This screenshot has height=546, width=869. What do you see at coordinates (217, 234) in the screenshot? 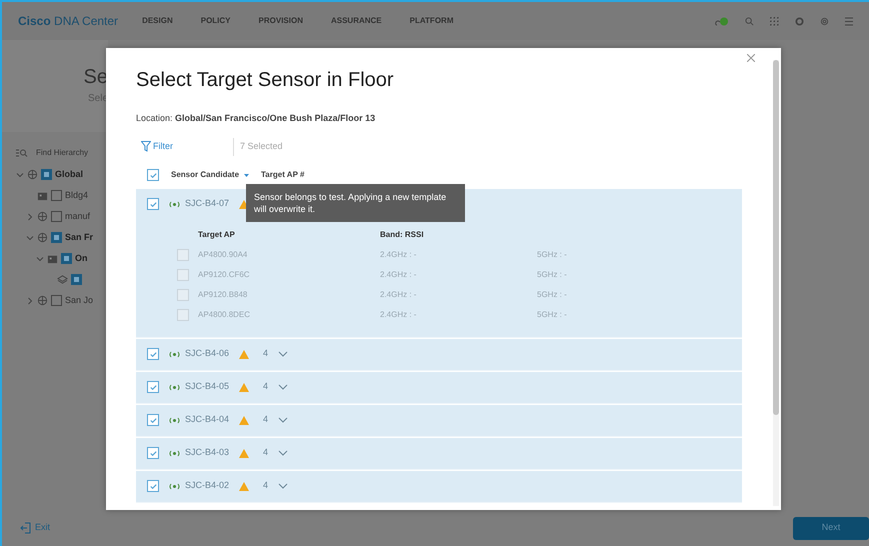
I see `column-header: Target AP` at bounding box center [217, 234].